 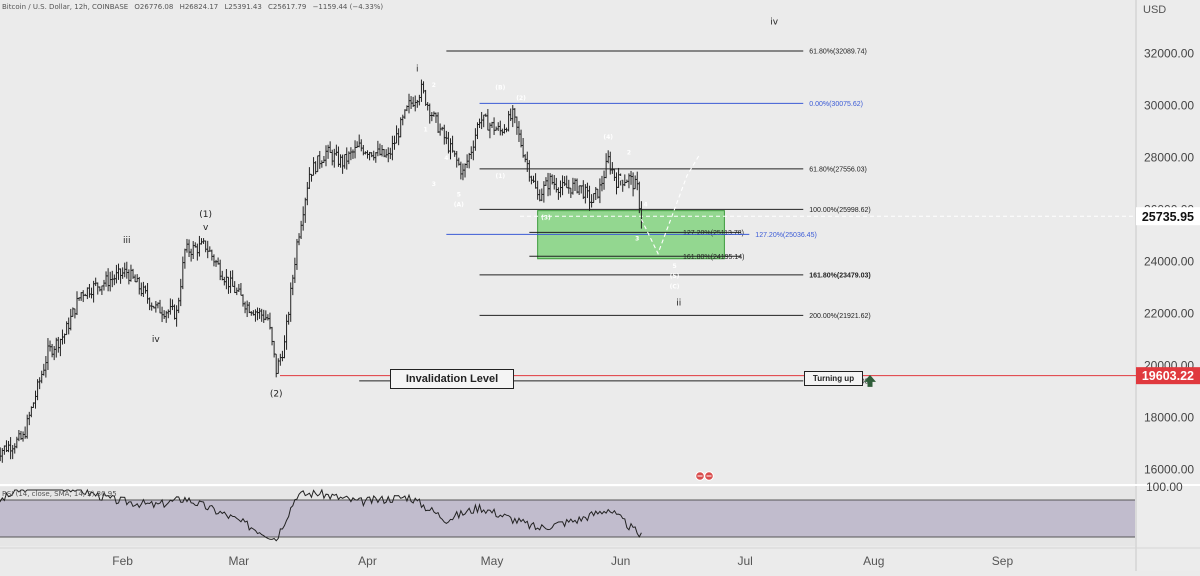 I want to click on x-tick-label: Aug, so click(x=873, y=561).